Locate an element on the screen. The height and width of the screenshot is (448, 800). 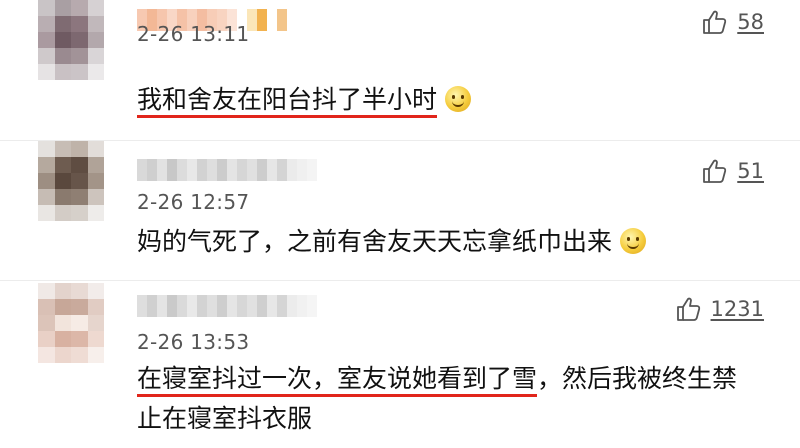
comment-text: 妈的气死了，之前有舍友天天忘拿纸巾出来 is located at coordinates (447, 242).